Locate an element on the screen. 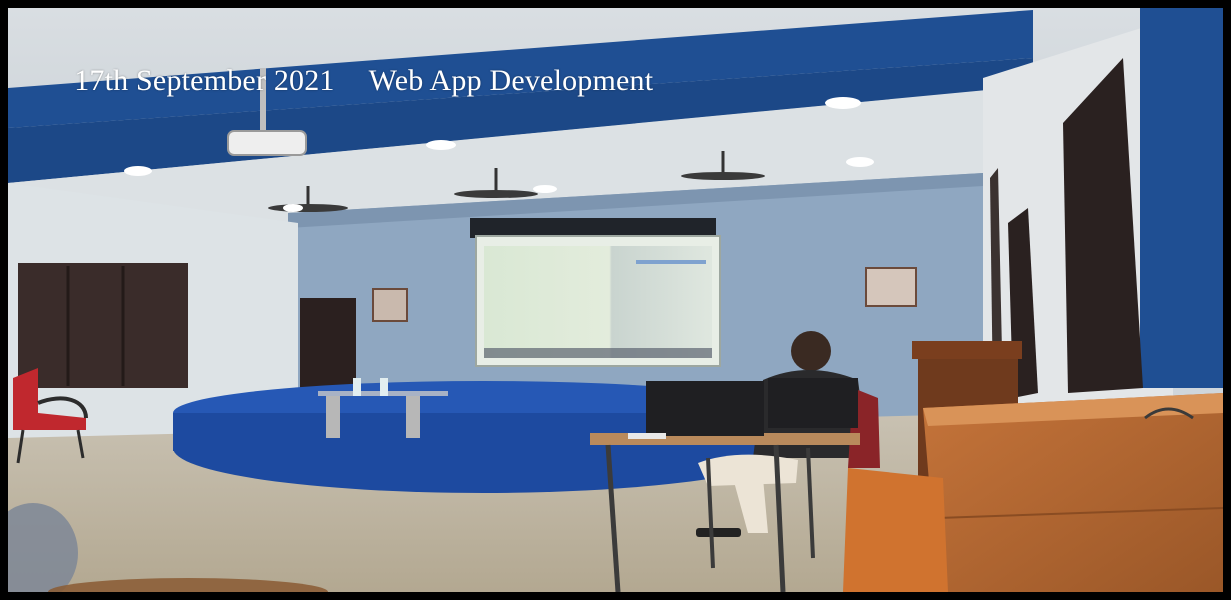 This screenshot has height=600, width=1231. caption-date: 17th September 2021 is located at coordinates (204, 80).